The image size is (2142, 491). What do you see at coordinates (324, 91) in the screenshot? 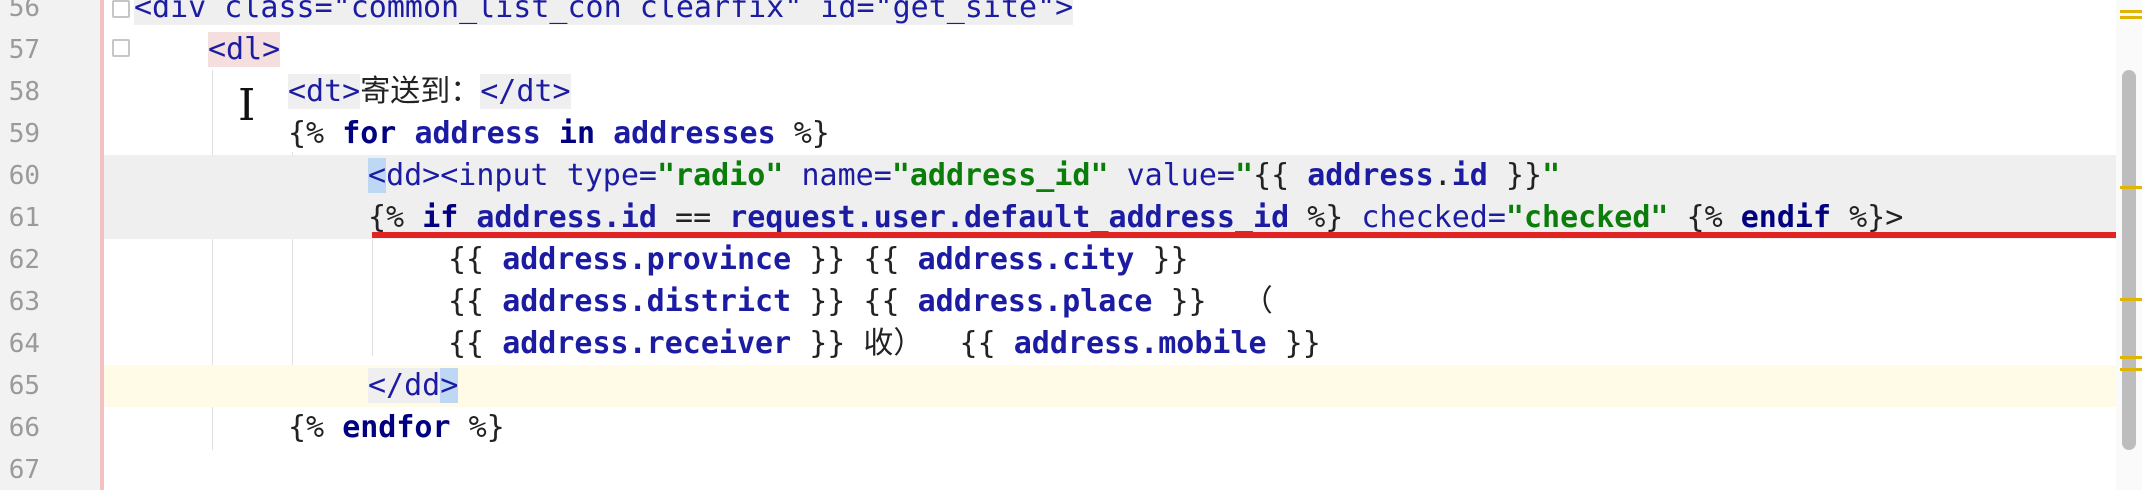
I see `html-tag: <dt>` at bounding box center [324, 91].